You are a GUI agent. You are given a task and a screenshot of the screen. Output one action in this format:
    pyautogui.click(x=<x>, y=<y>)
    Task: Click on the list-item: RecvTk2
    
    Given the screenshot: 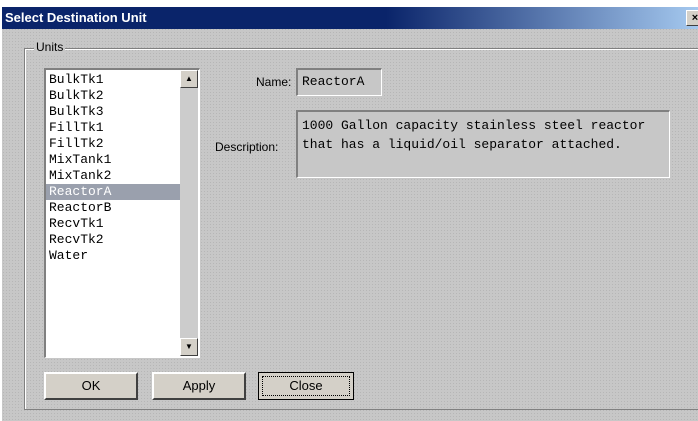 What is the action you would take?
    pyautogui.click(x=113, y=240)
    